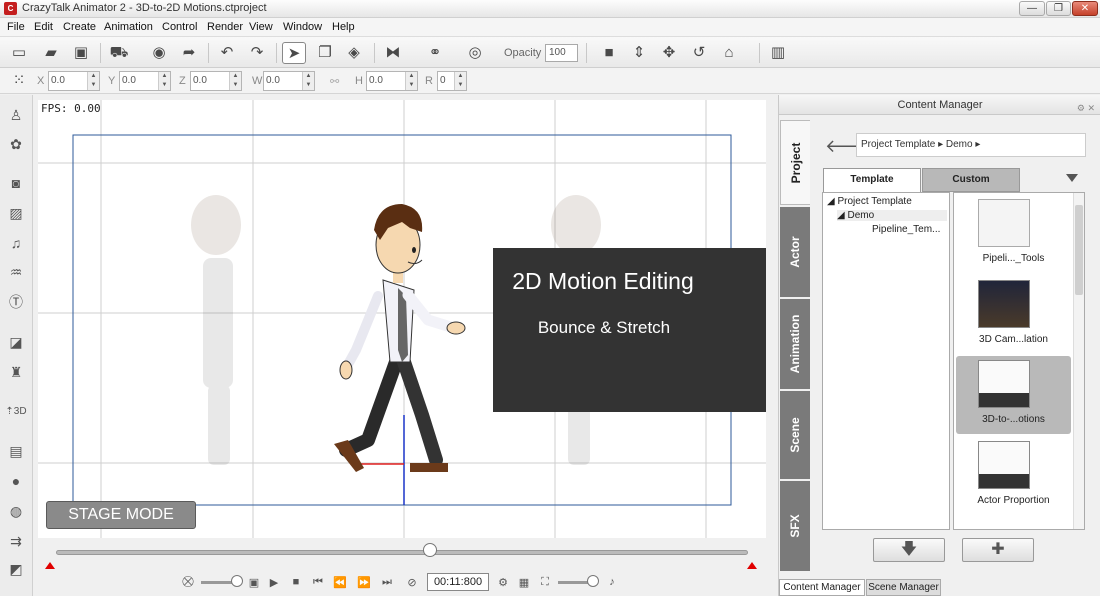 Image resolution: width=1100 pixels, height=596 pixels. Describe the element at coordinates (16, 272) in the screenshot. I see `voice-icon: ♒` at that location.